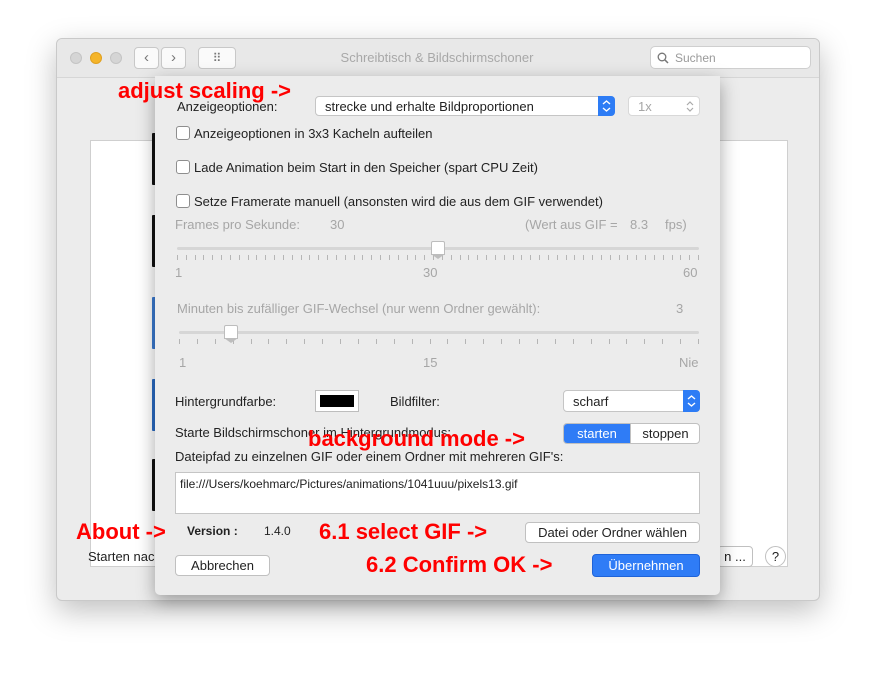 The height and width of the screenshot is (674, 874). I want to click on gif-fps-value: 8.3, so click(639, 224).